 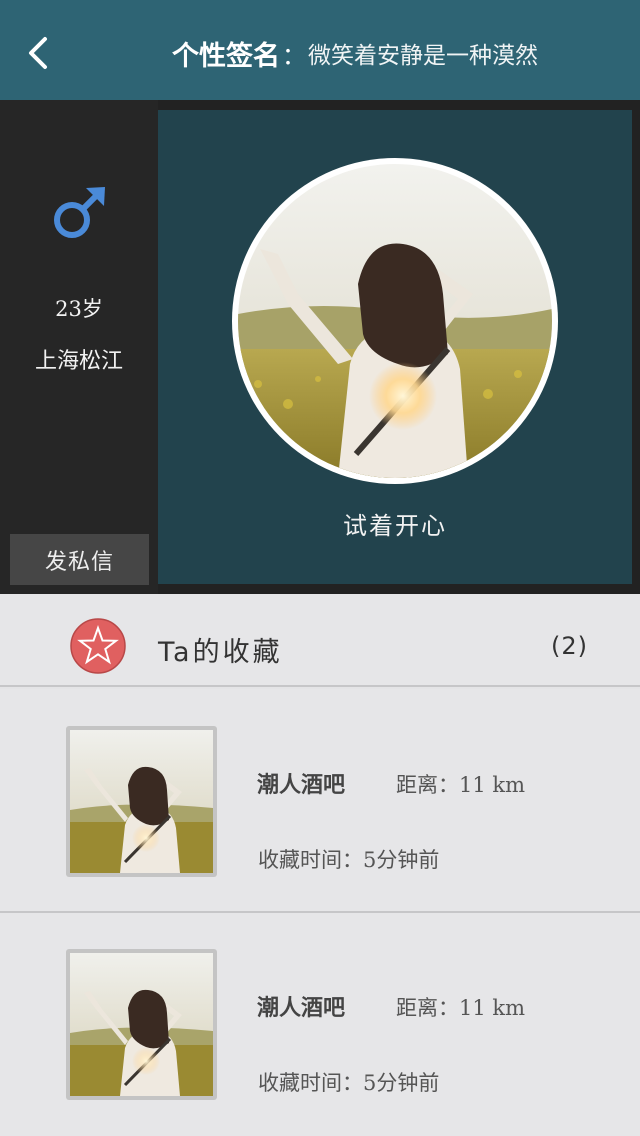 What do you see at coordinates (395, 526) in the screenshot?
I see `motto: 试着开心` at bounding box center [395, 526].